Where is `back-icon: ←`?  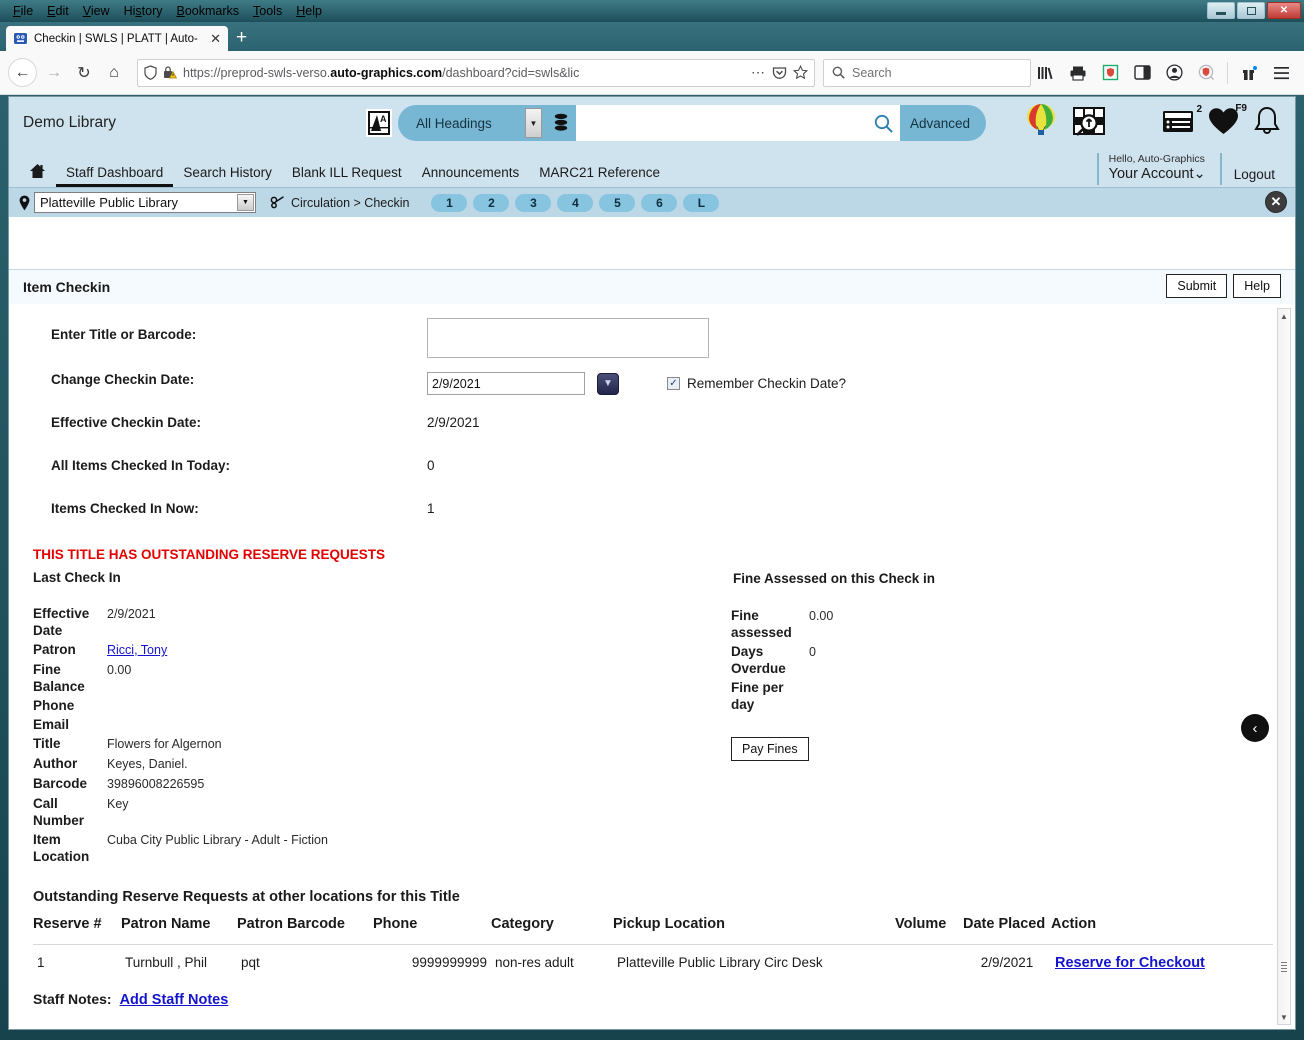 back-icon: ← is located at coordinates (22, 72).